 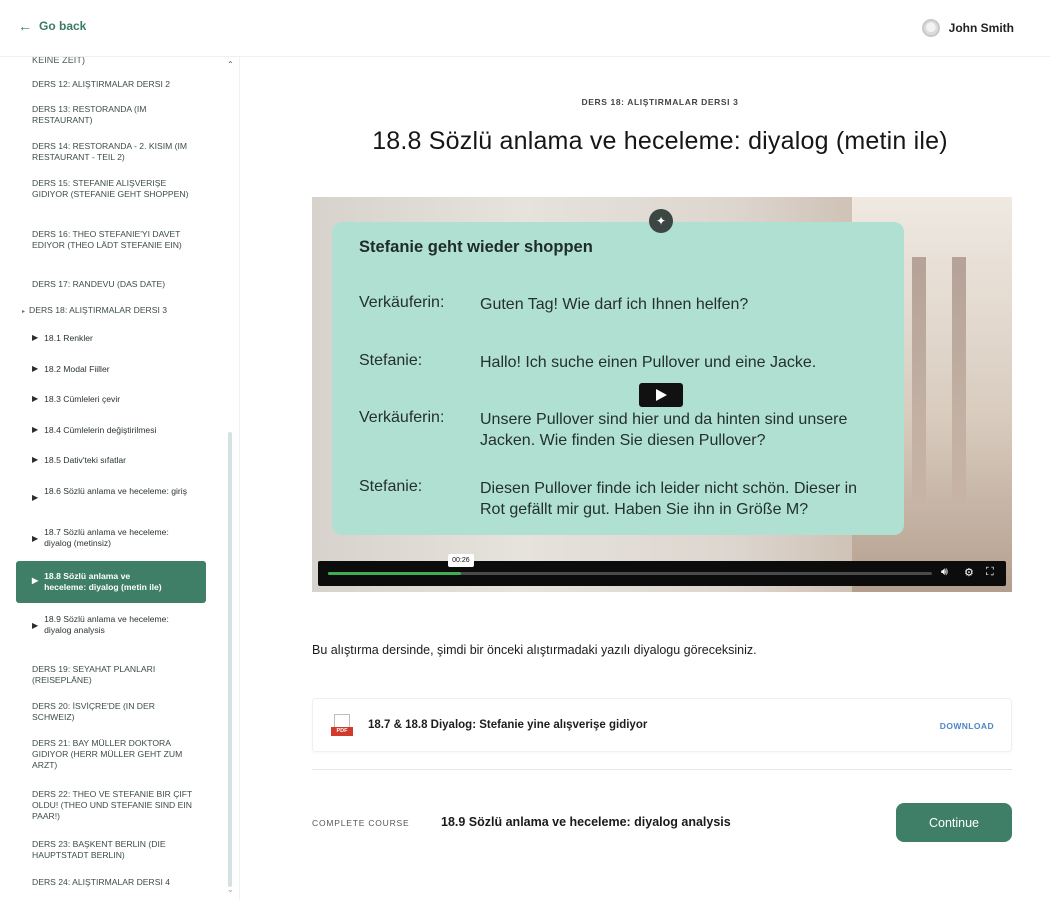 What do you see at coordinates (230, 64) in the screenshot?
I see `chevron-up-icon: ⌃` at bounding box center [230, 64].